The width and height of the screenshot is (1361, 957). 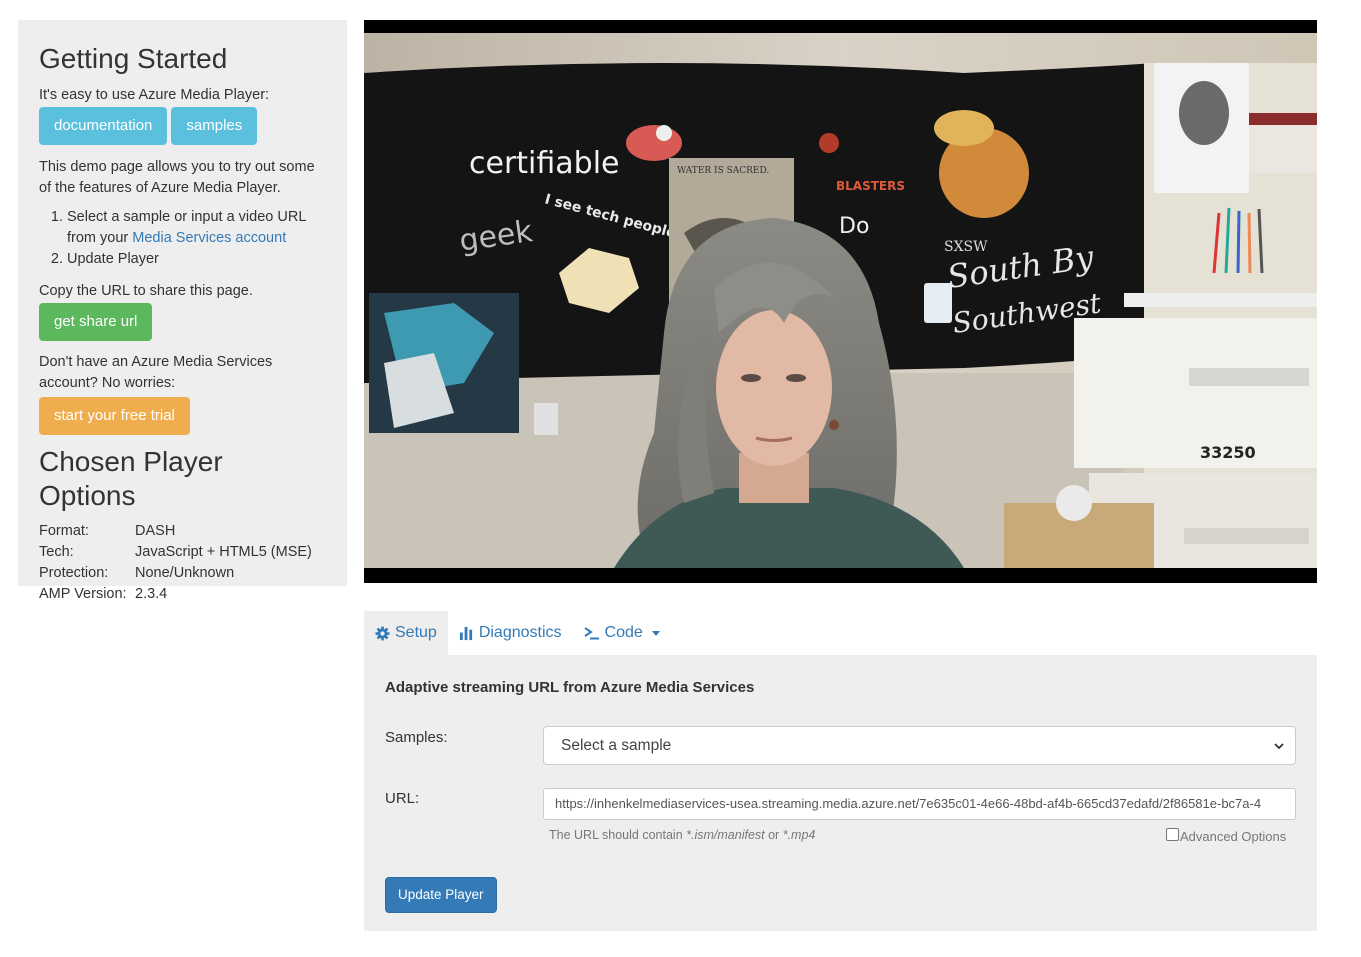 I want to click on player-tabs: Setup Diagnostics Code, so click(x=517, y=633).